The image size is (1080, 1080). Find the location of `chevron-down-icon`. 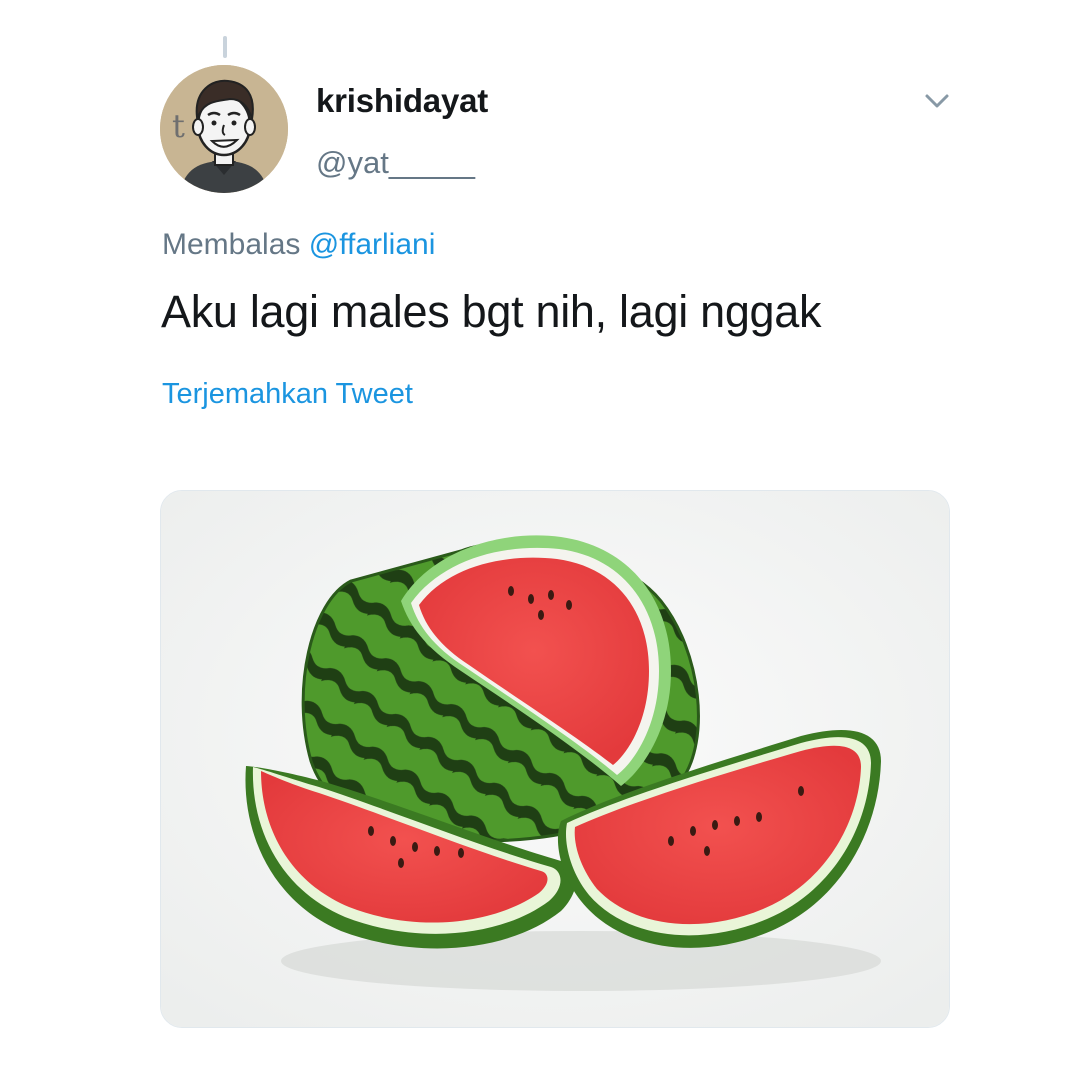

chevron-down-icon is located at coordinates (937, 101).